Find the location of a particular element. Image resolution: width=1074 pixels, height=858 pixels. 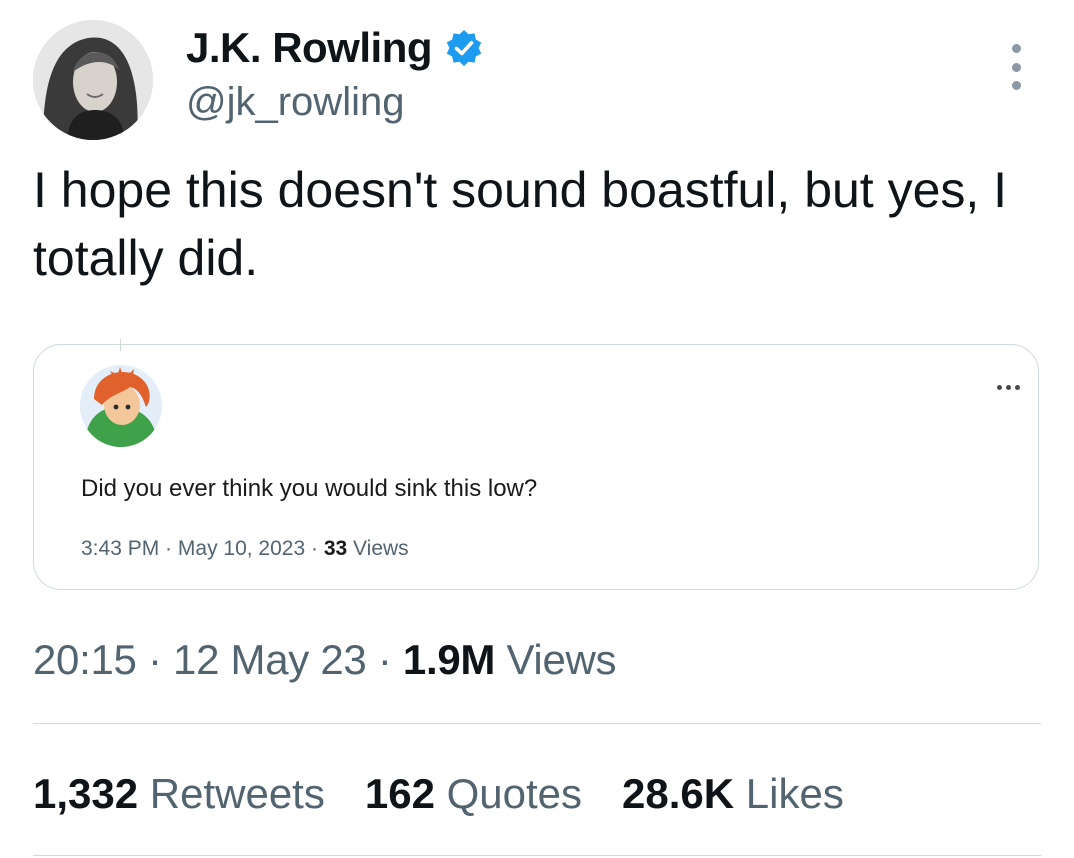

verified-badge-icon is located at coordinates (464, 48).